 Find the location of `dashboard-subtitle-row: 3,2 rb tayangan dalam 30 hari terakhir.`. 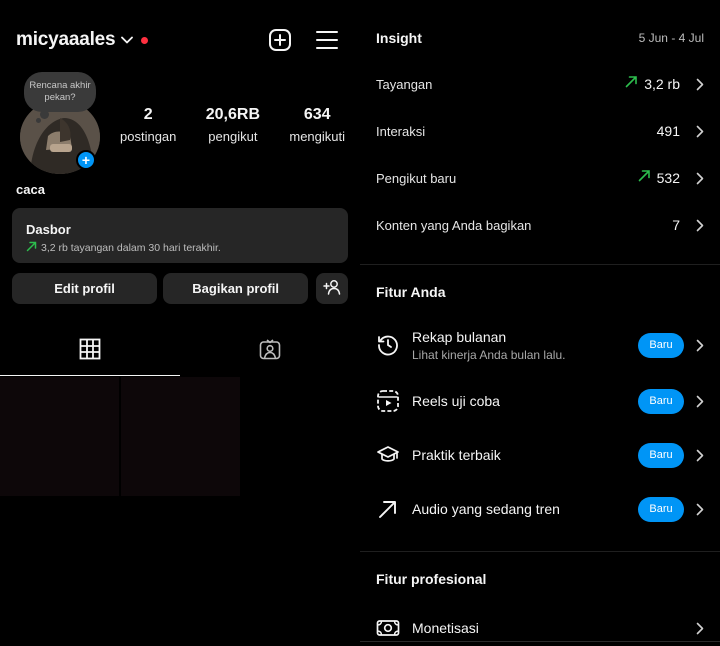

dashboard-subtitle-row: 3,2 rb tayangan dalam 30 hari terakhir. is located at coordinates (180, 248).